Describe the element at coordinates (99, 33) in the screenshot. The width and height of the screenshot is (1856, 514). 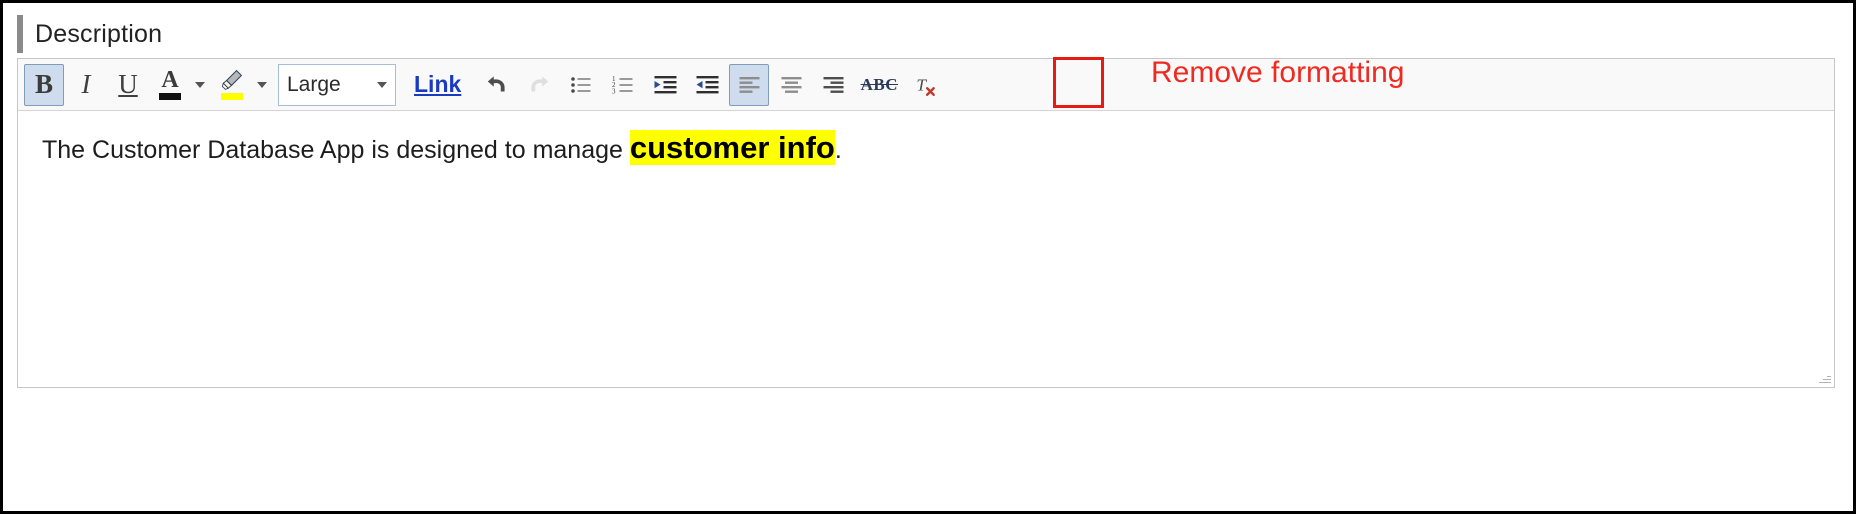
I see `page-title: Description` at that location.